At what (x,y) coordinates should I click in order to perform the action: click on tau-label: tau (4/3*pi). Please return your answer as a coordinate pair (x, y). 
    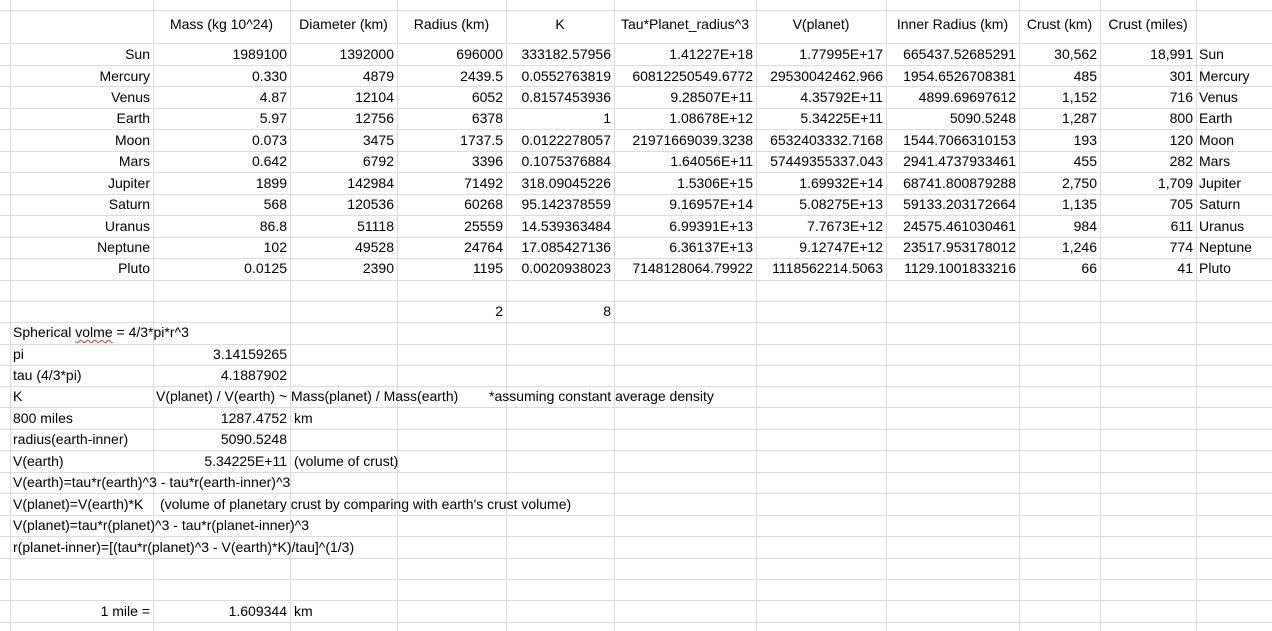
    Looking at the image, I should click on (82, 375).